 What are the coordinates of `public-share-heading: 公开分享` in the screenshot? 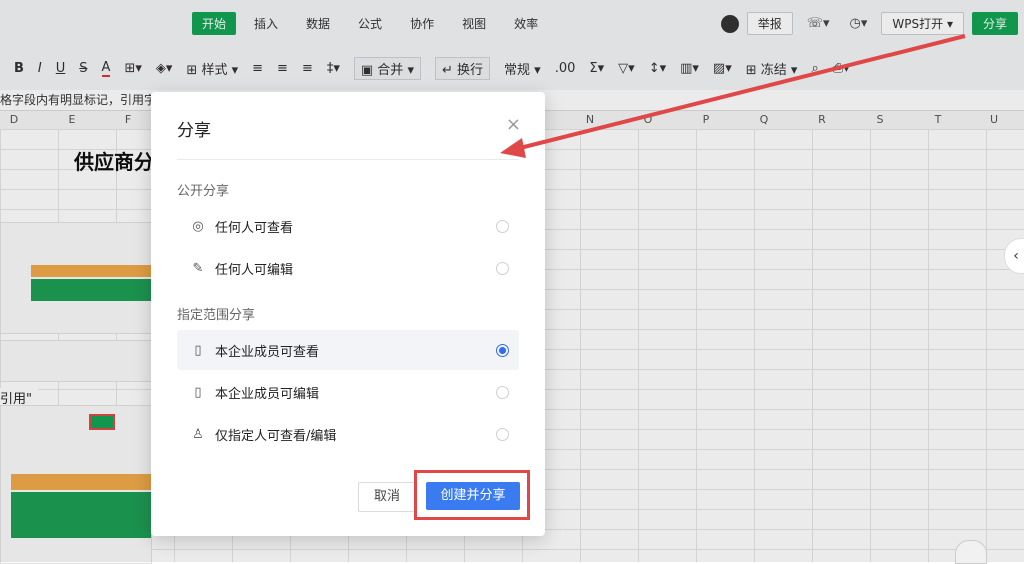 It's located at (203, 191).